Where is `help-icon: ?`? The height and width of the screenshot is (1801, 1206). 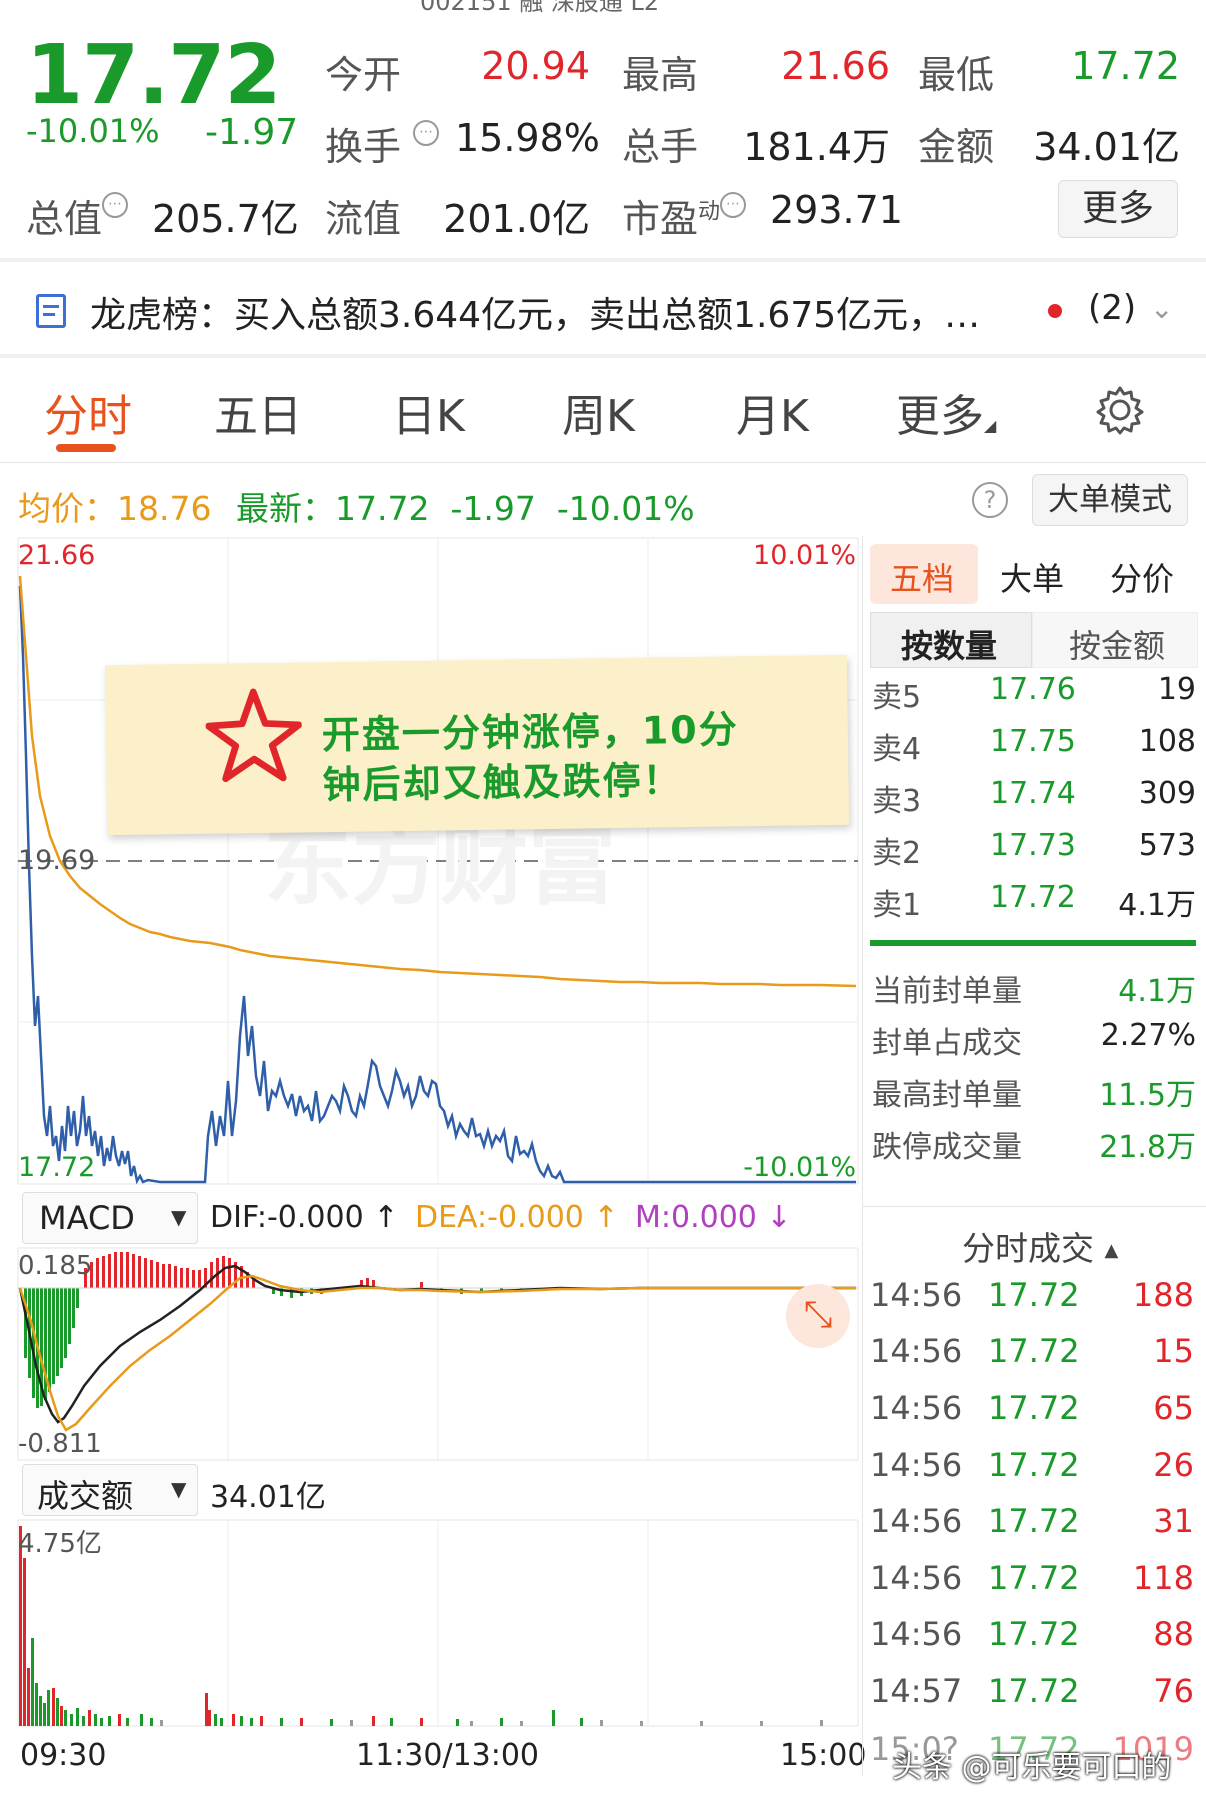
help-icon: ? is located at coordinates (990, 500).